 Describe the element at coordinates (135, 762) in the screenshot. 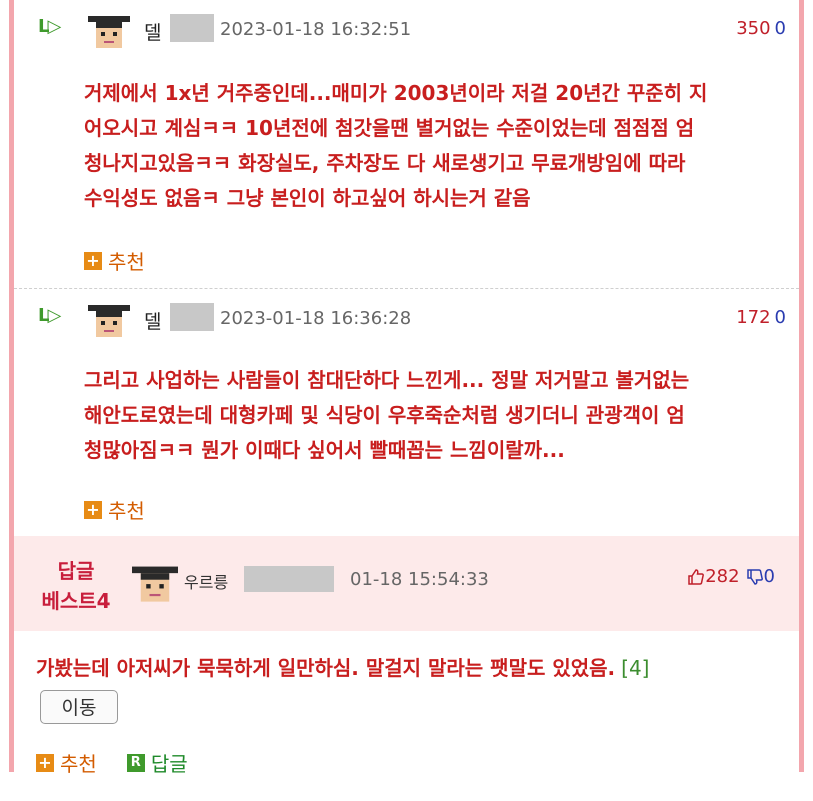

I see `reply-icon: R` at that location.